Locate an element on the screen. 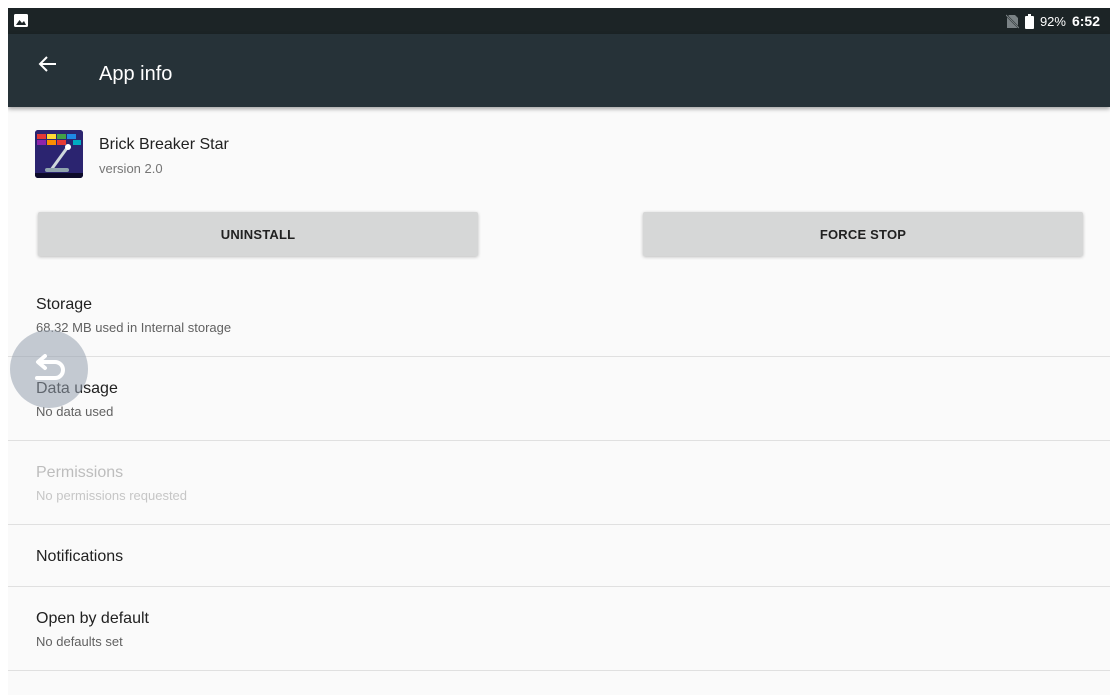 The image size is (1110, 695). permissions-title: Permissions is located at coordinates (80, 472).